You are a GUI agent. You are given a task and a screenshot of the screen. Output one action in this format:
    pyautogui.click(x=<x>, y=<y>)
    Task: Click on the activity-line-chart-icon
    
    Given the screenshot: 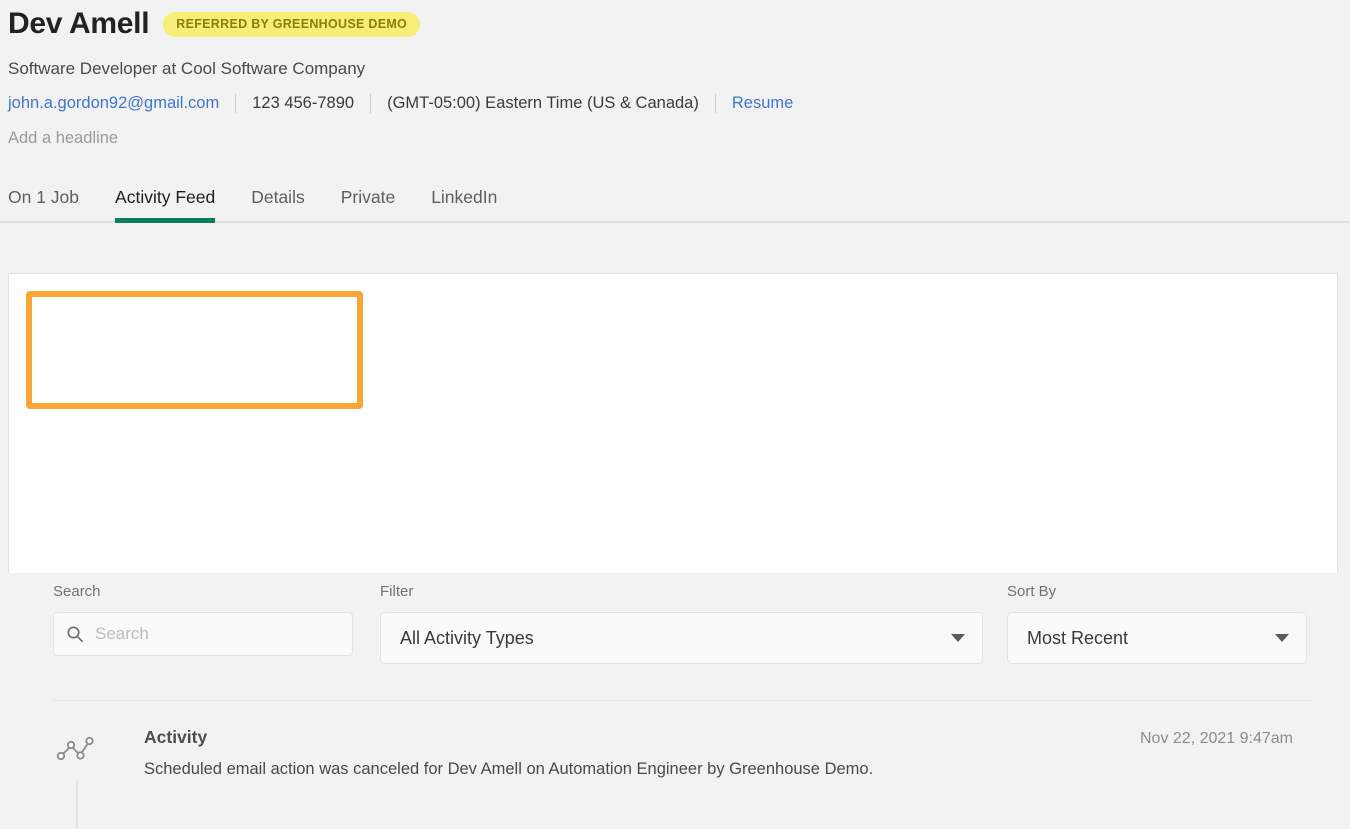 What is the action you would take?
    pyautogui.click(x=75, y=751)
    